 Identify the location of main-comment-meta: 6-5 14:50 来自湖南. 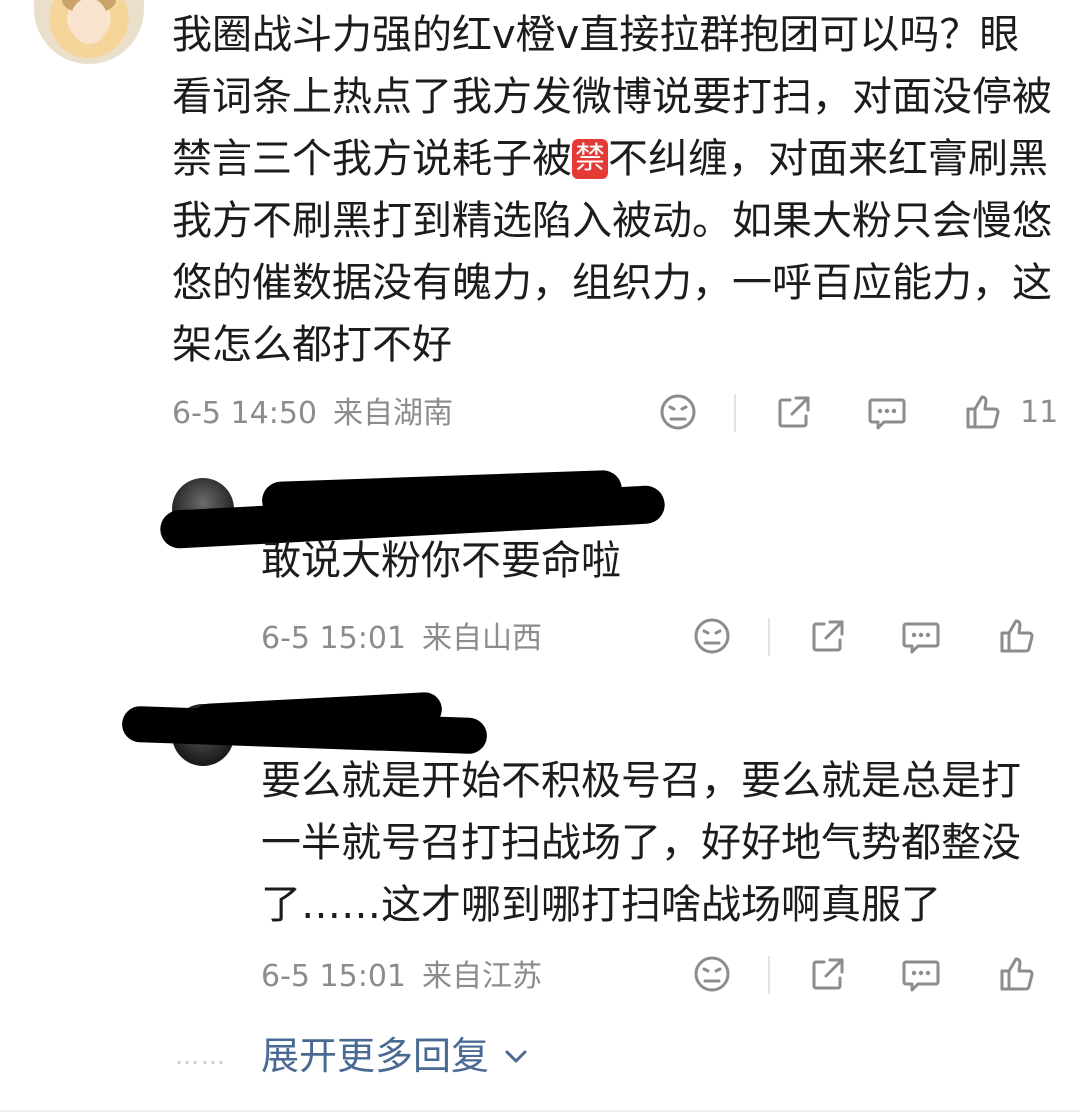
(312, 414).